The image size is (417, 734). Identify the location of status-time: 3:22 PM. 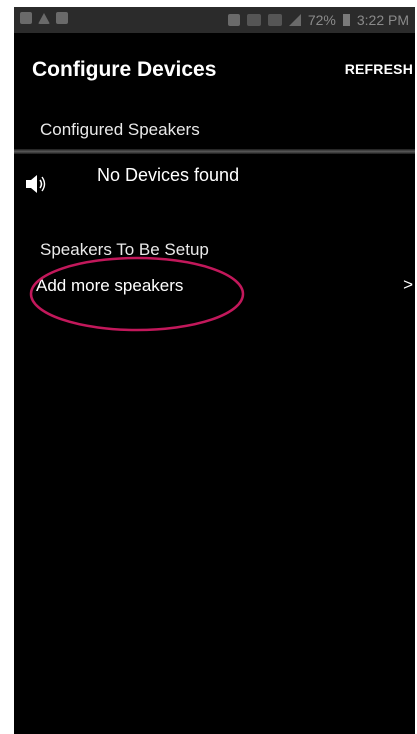
(382, 20).